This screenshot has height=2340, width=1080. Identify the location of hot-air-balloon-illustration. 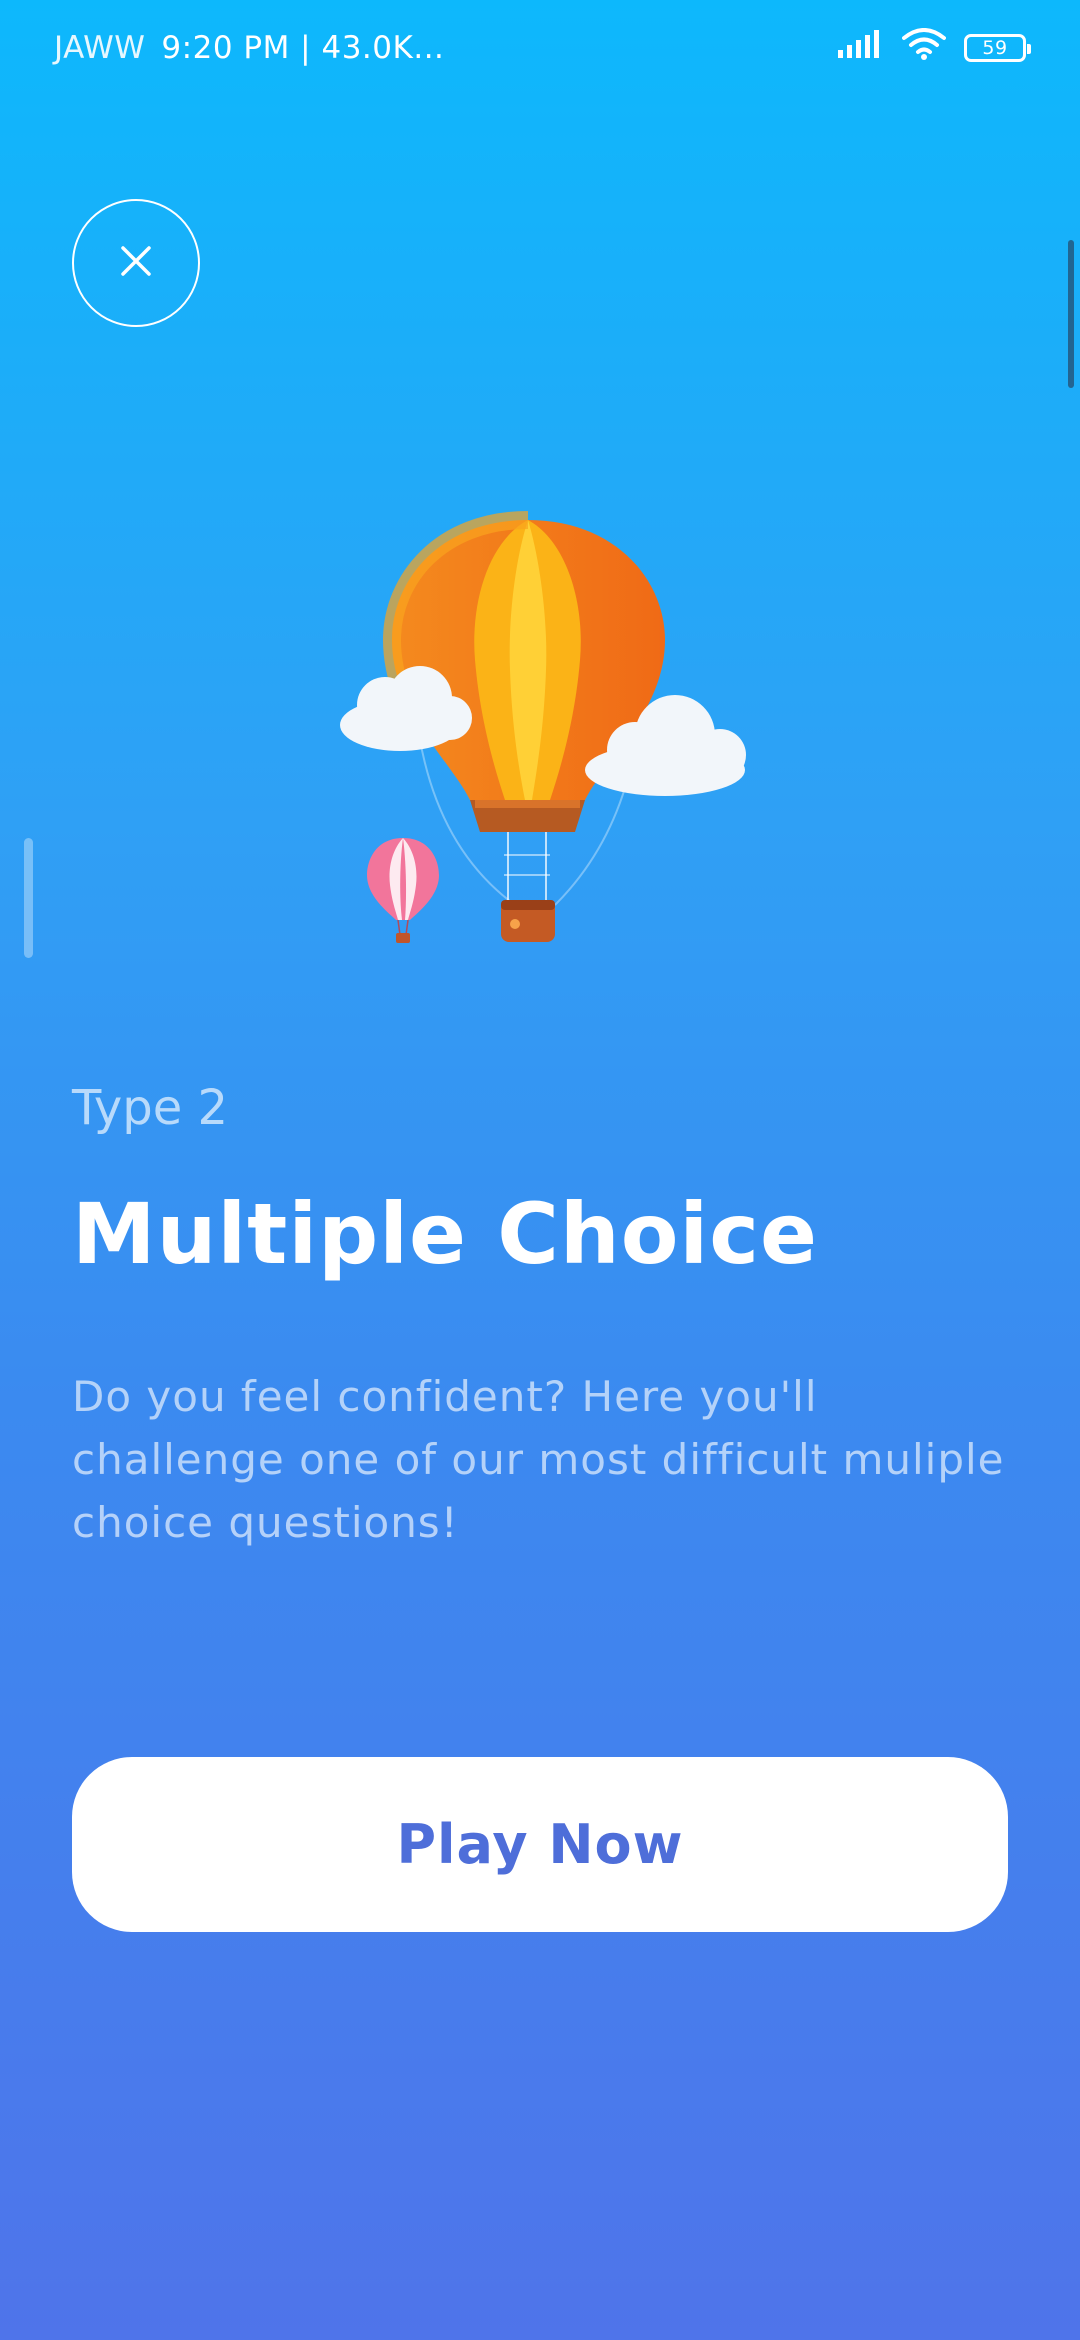
(540, 730).